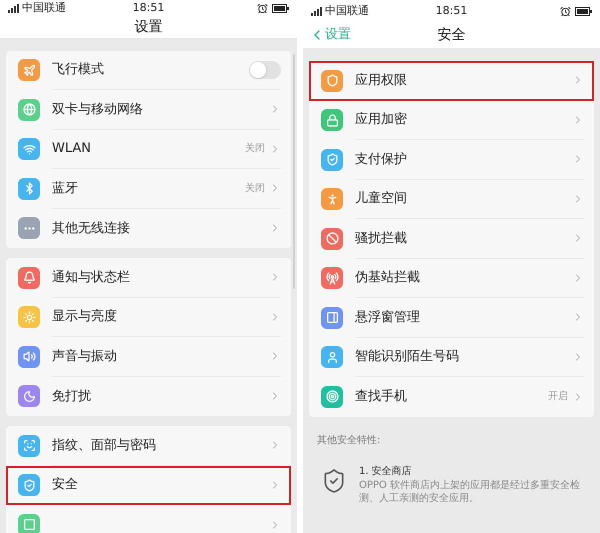 The height and width of the screenshot is (533, 600). Describe the element at coordinates (388, 278) in the screenshot. I see `row-label: 伪基站拦截` at that location.